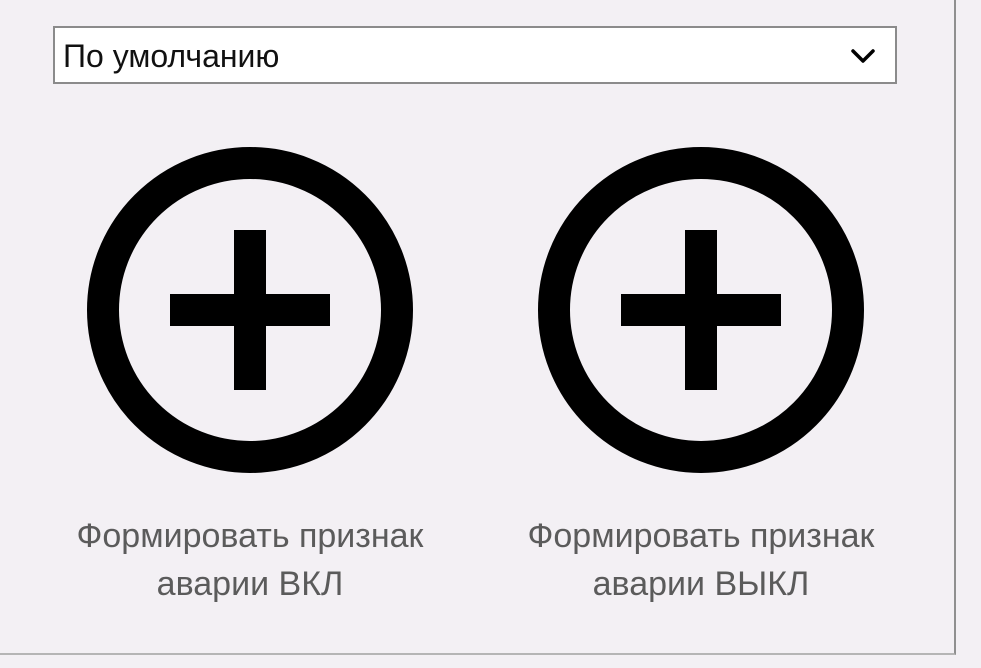 The image size is (981, 668). I want to click on form-alarm-off-label-line1: Формировать признак, so click(701, 536).